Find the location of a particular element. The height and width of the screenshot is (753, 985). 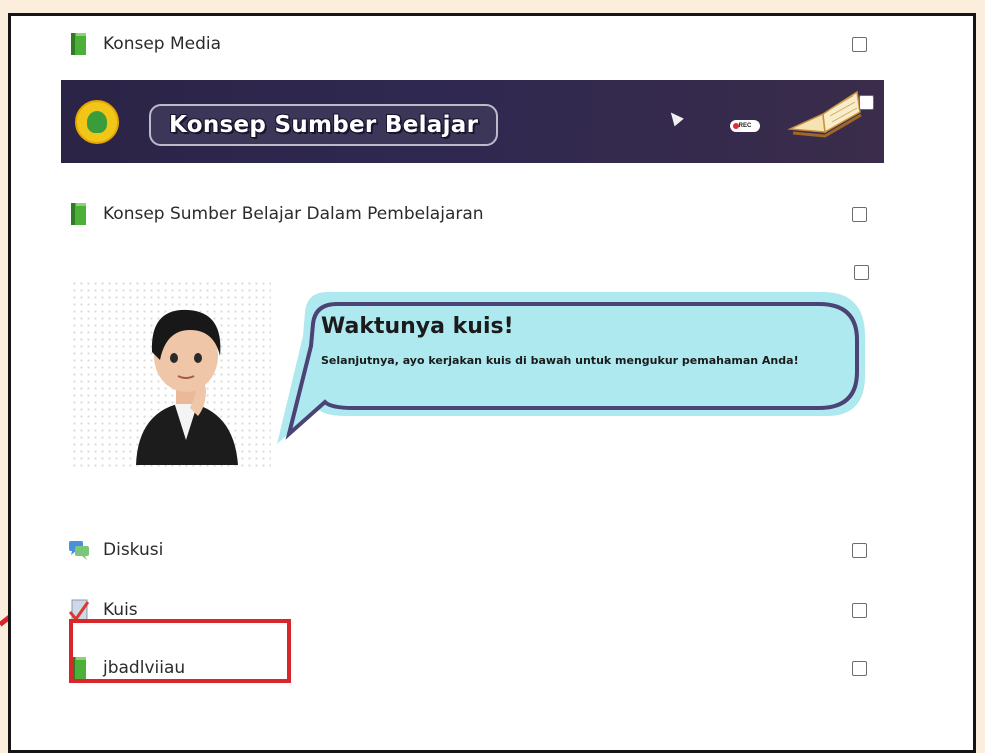

rec-badge: REC is located at coordinates (745, 126).